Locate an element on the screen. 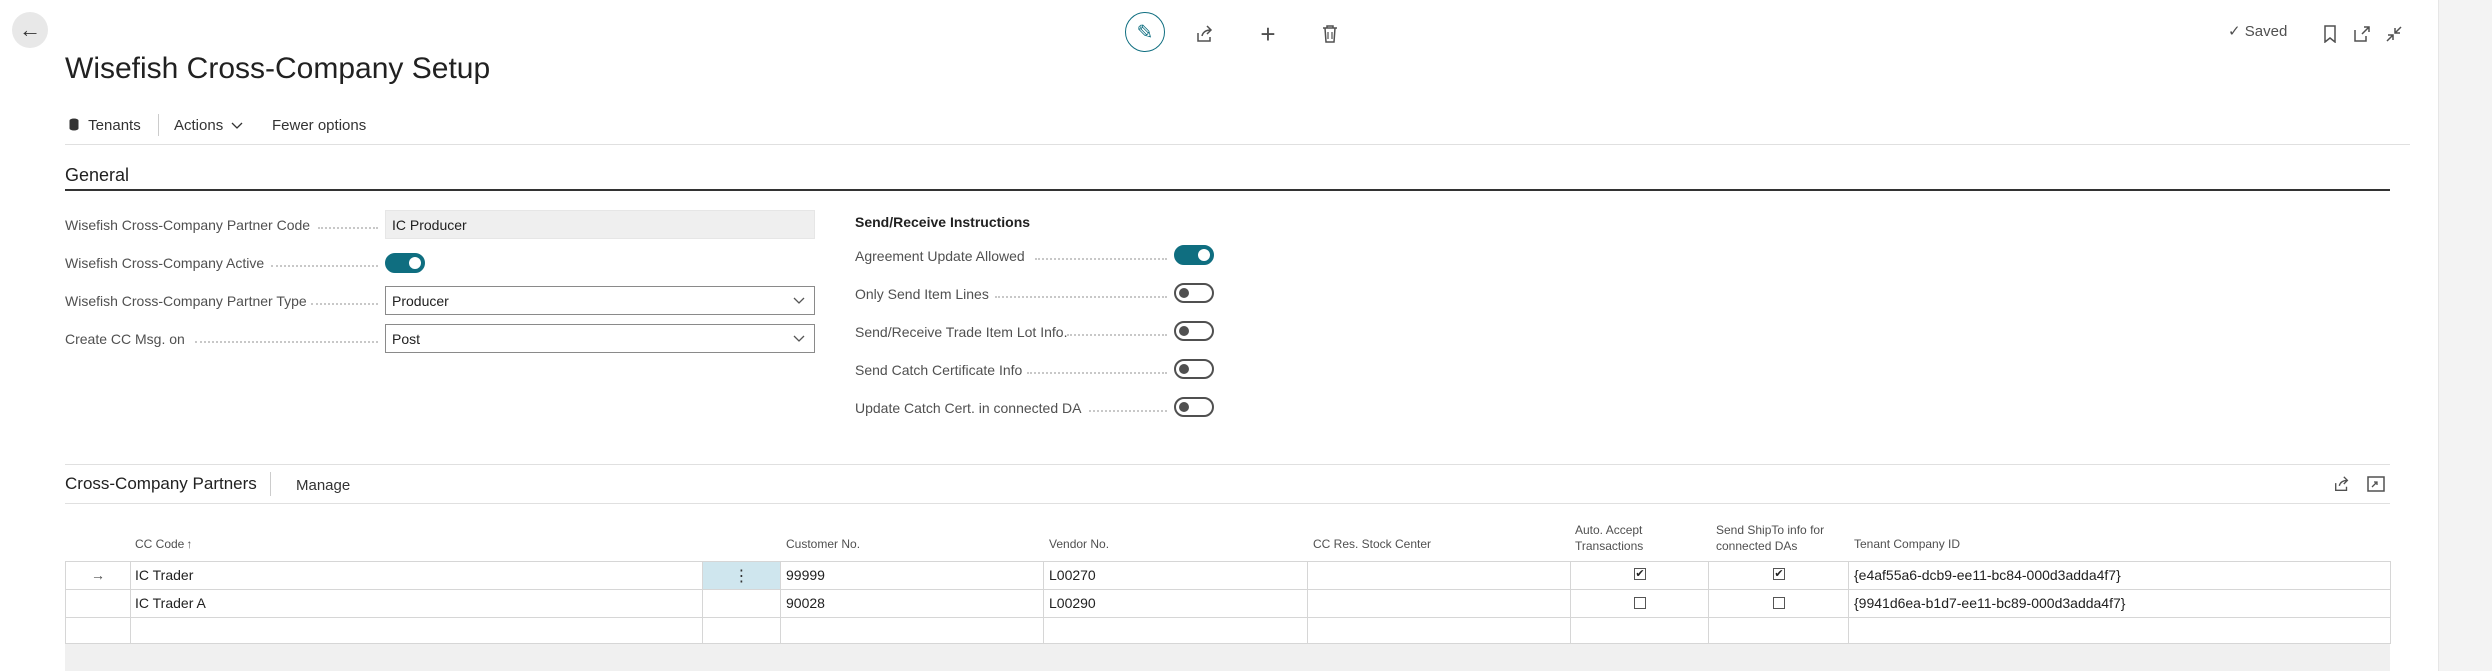 Image resolution: width=2492 pixels, height=671 pixels. partners-separator is located at coordinates (270, 484).